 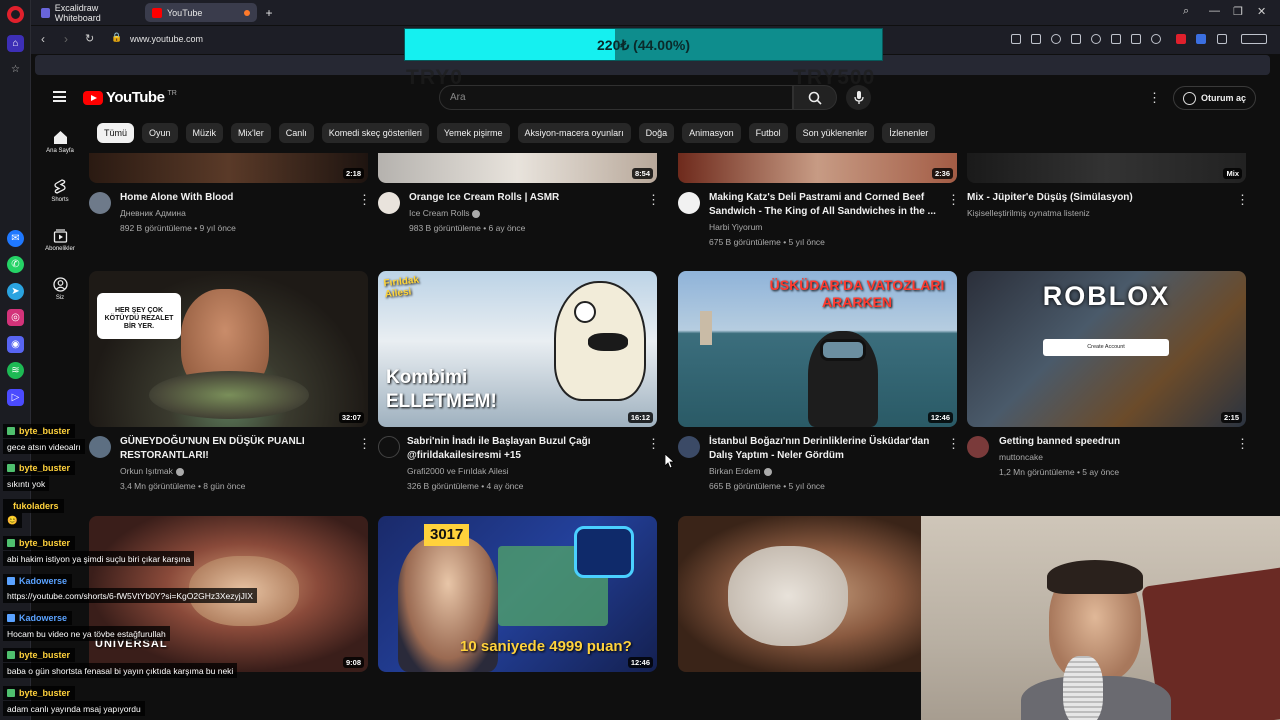 I want to click on edit-icon, so click(x=1016, y=39).